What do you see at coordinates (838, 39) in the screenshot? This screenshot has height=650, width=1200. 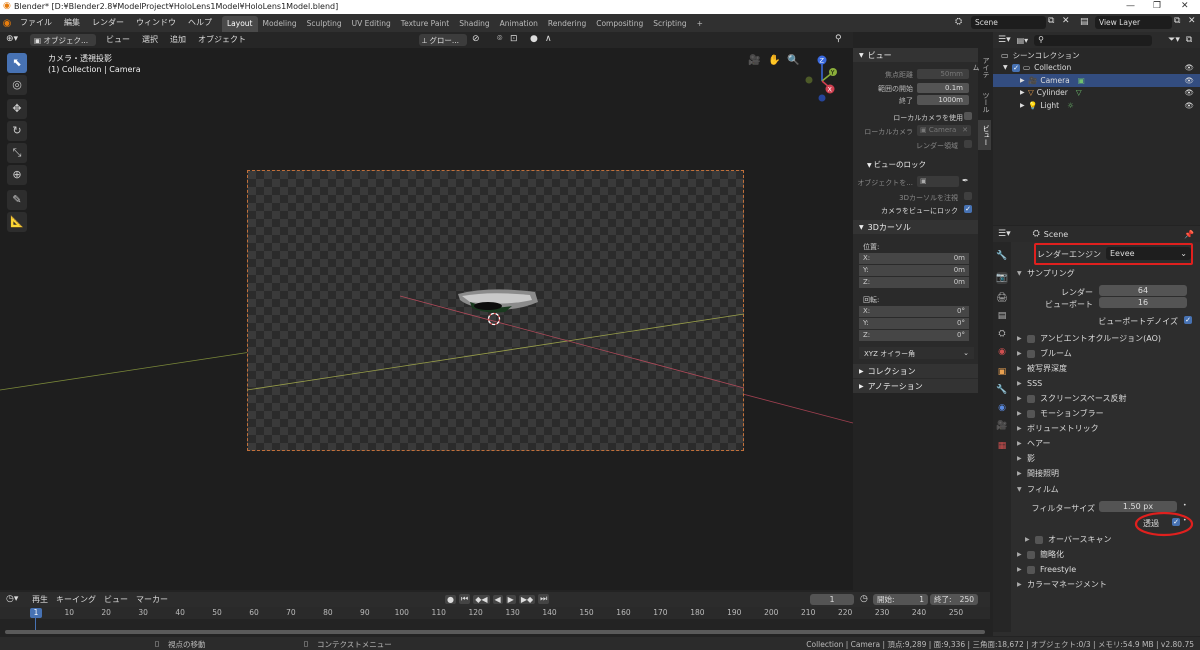 I see `visibility-icon: ⚲` at bounding box center [838, 39].